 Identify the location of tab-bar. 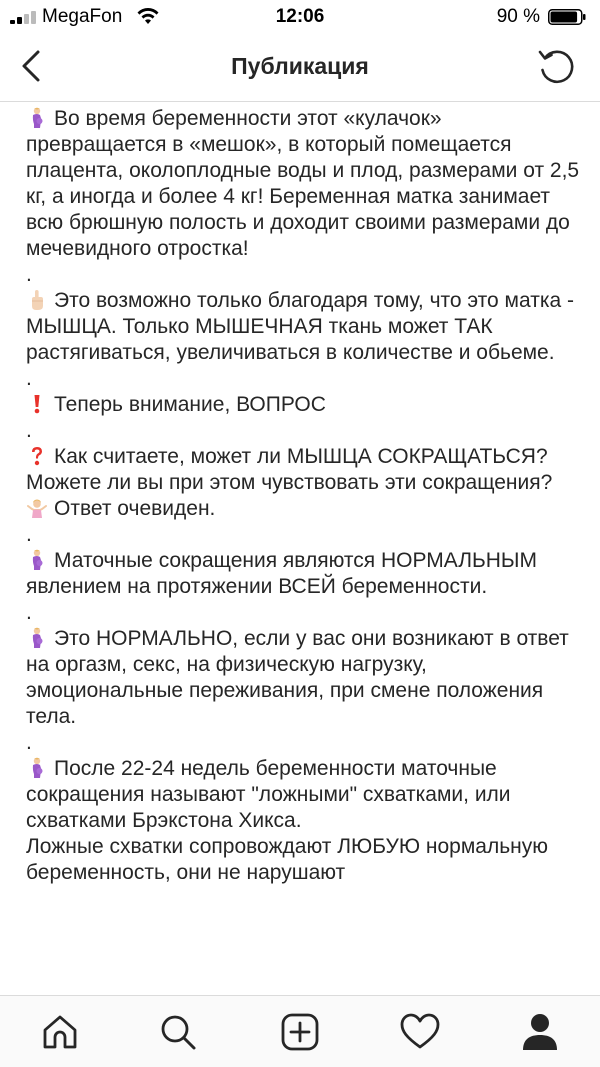
(300, 1031).